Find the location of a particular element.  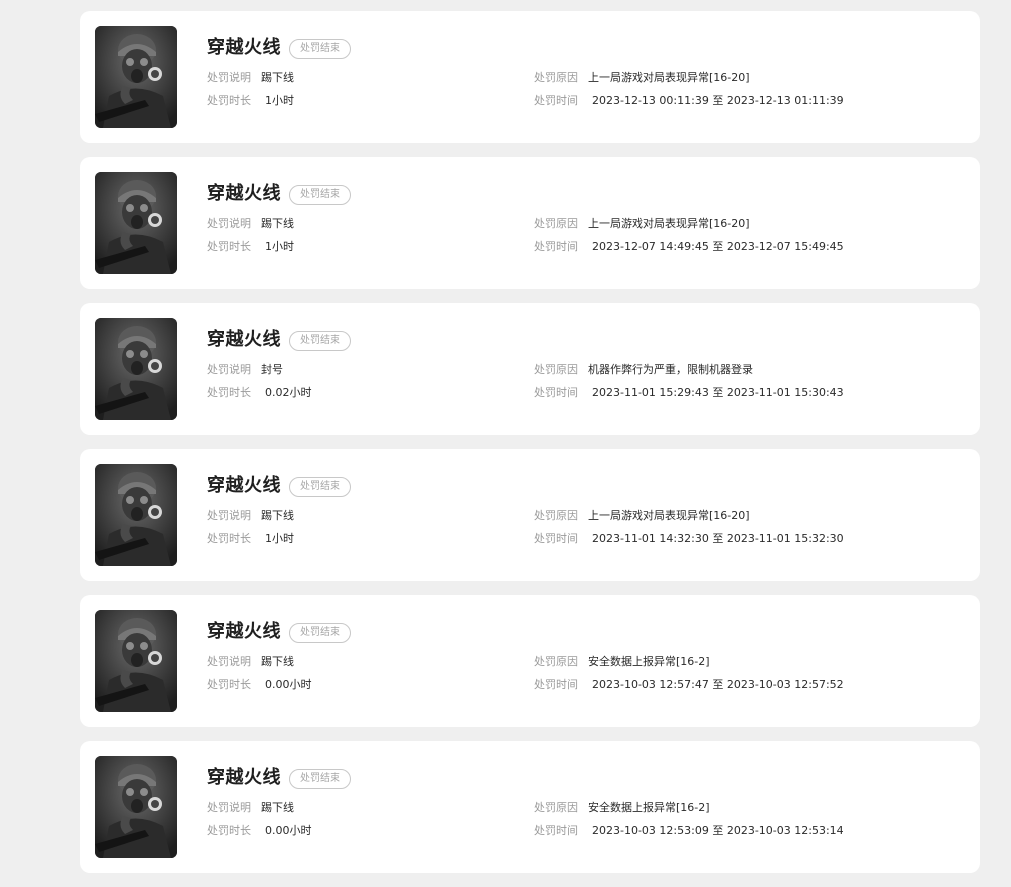

punishment-desc: 处罚说明 封号 is located at coordinates (245, 370).